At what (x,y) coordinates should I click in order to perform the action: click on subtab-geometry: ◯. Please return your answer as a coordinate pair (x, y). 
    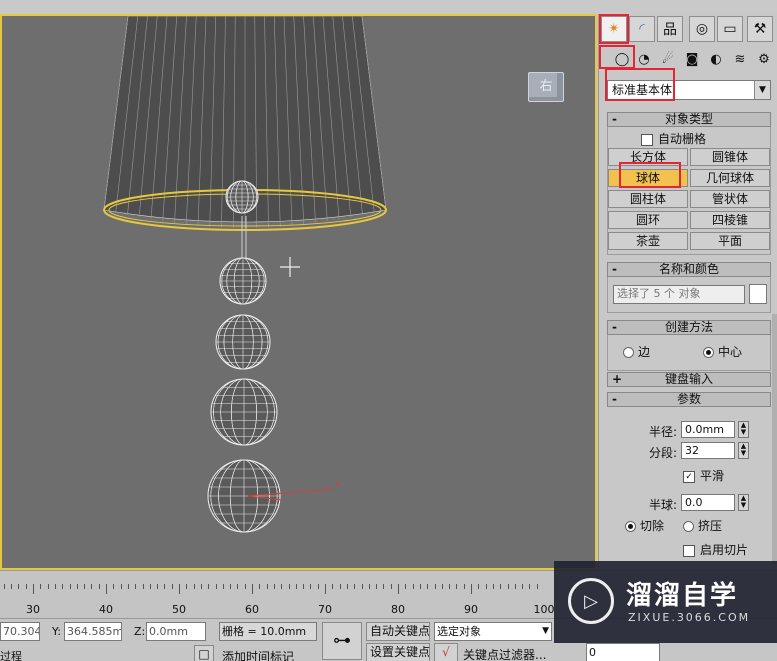
    Looking at the image, I should click on (622, 59).